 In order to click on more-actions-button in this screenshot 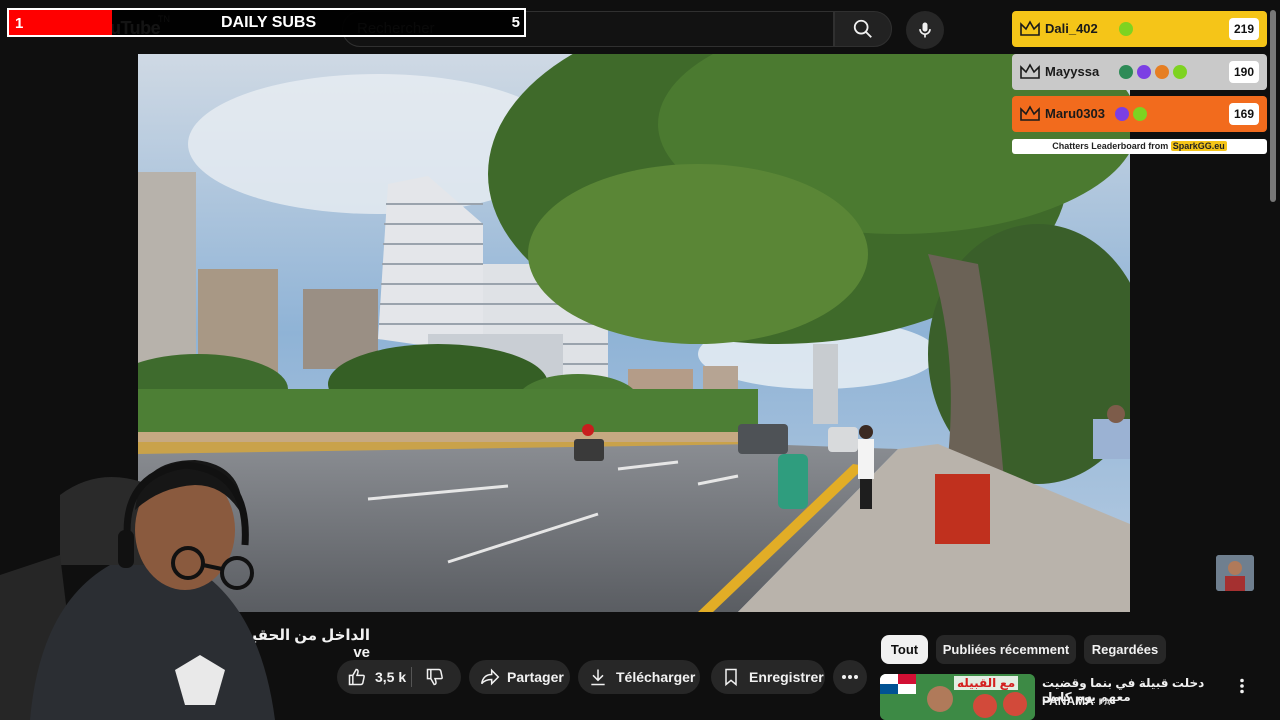, I will do `click(850, 677)`.